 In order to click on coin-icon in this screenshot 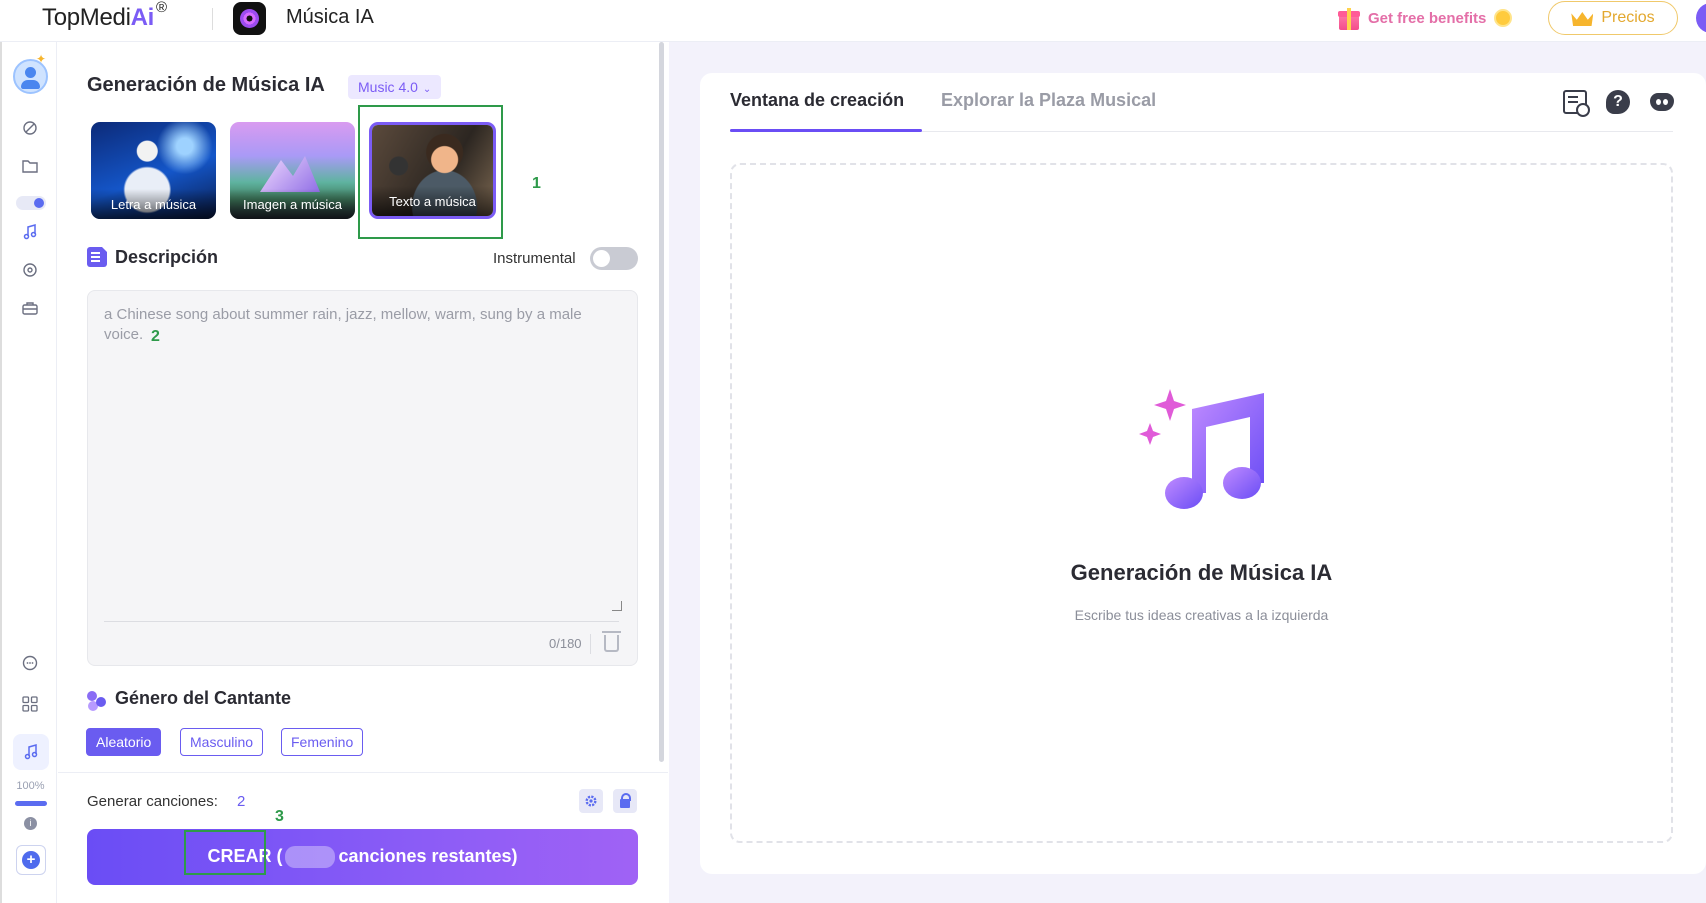, I will do `click(1503, 18)`.